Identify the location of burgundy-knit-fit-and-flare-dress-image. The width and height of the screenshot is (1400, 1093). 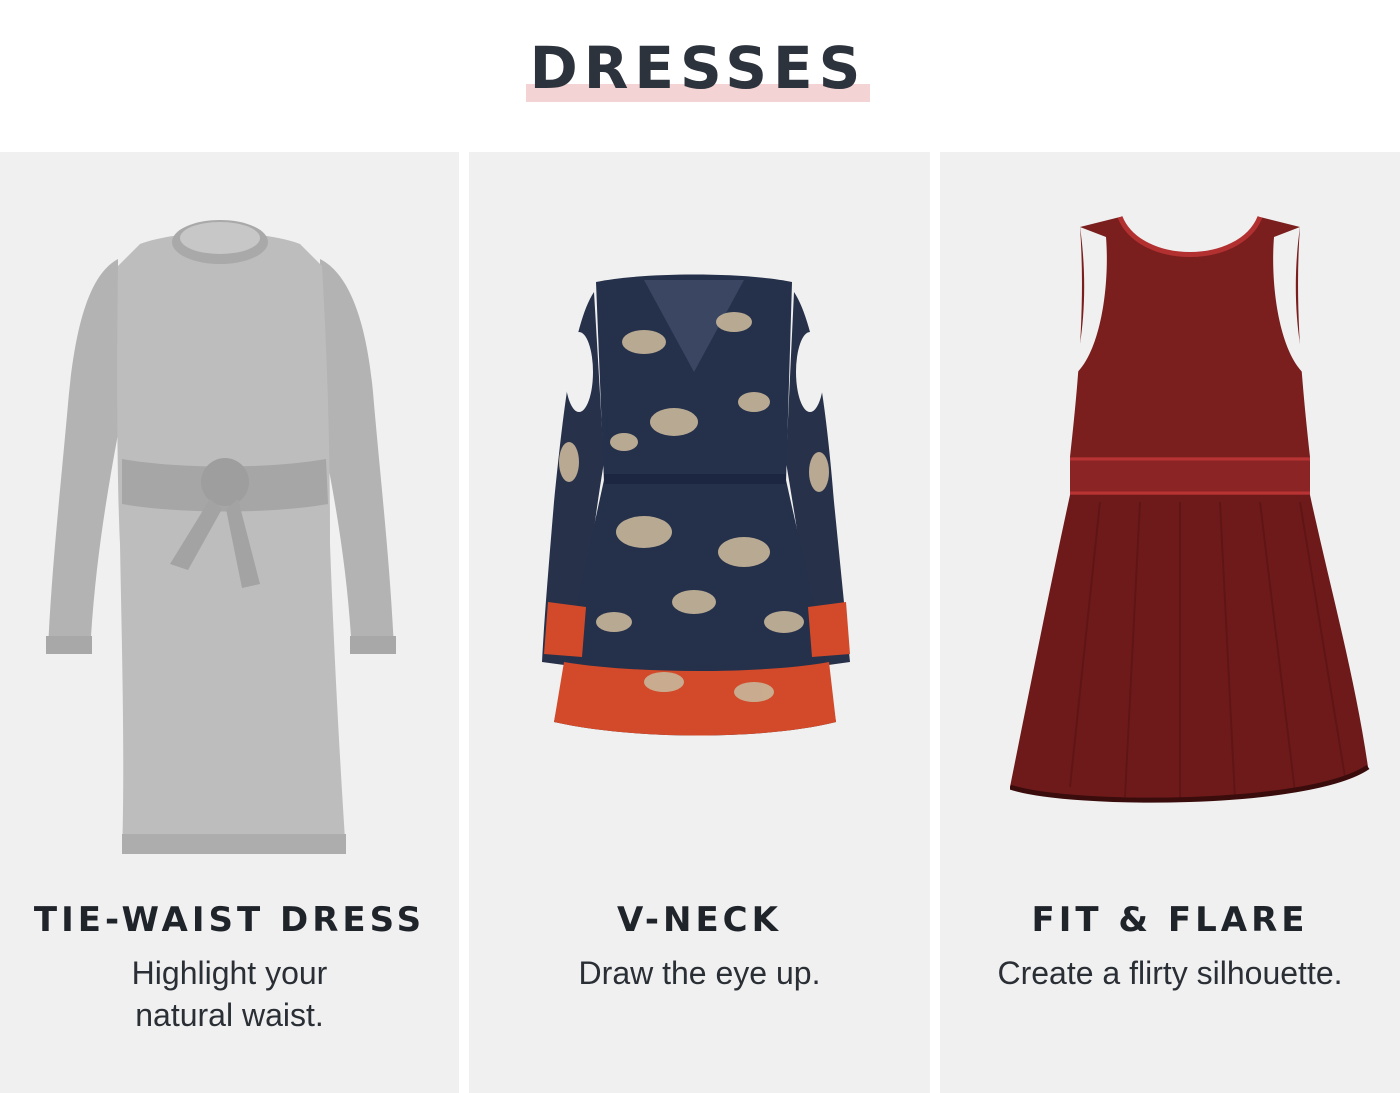
(1190, 509).